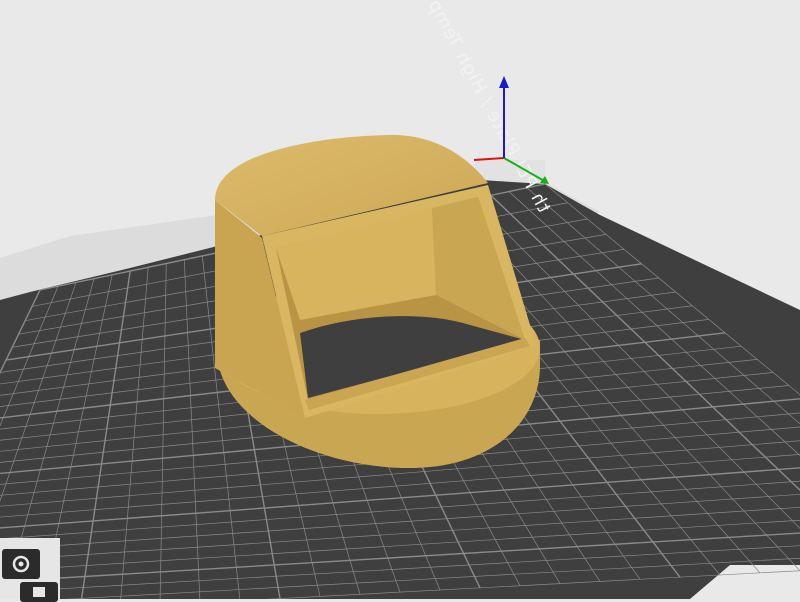 The height and width of the screenshot is (602, 800). I want to click on square-view-icon, so click(39, 592).